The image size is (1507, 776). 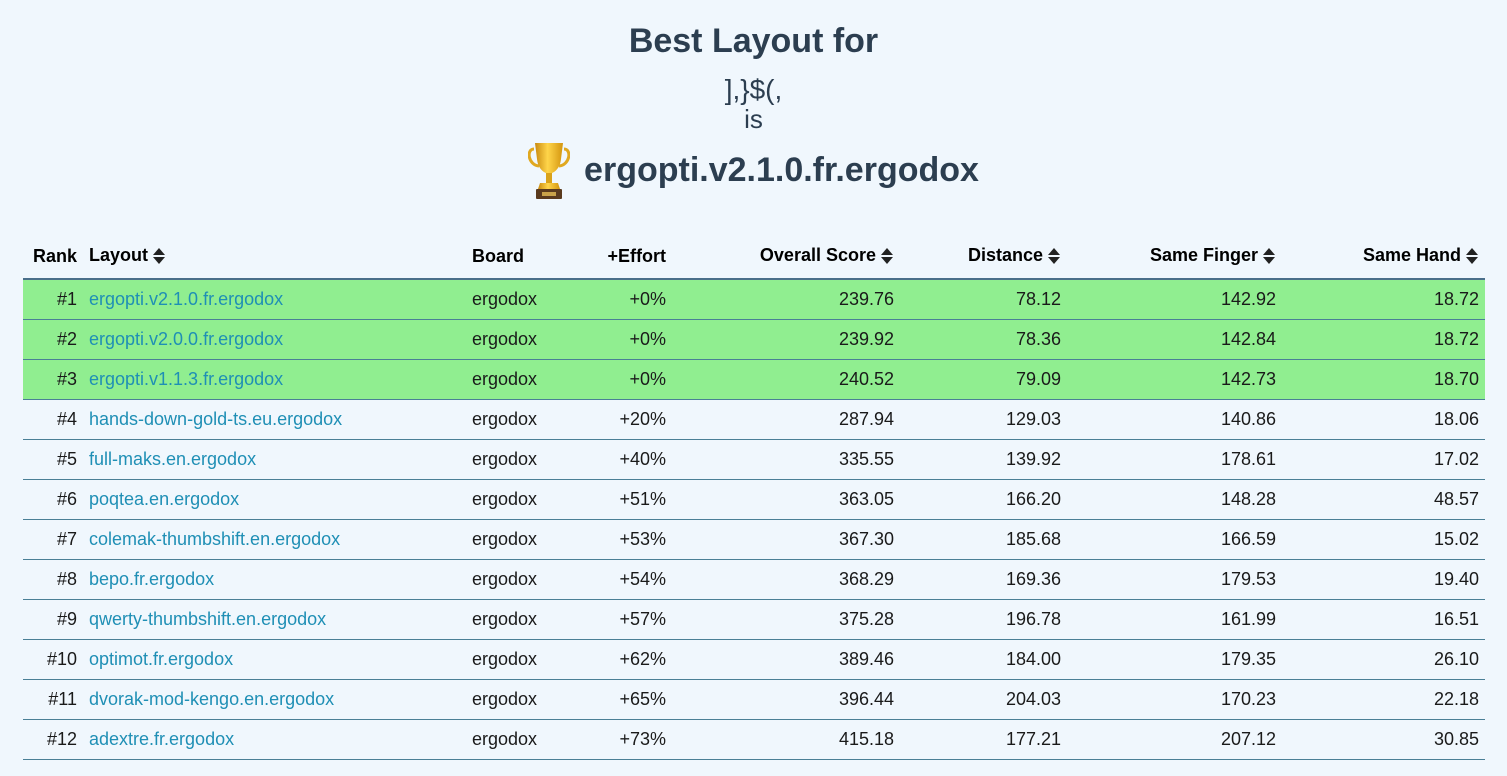 What do you see at coordinates (983, 339) in the screenshot?
I see `distance-cell: 78.36` at bounding box center [983, 339].